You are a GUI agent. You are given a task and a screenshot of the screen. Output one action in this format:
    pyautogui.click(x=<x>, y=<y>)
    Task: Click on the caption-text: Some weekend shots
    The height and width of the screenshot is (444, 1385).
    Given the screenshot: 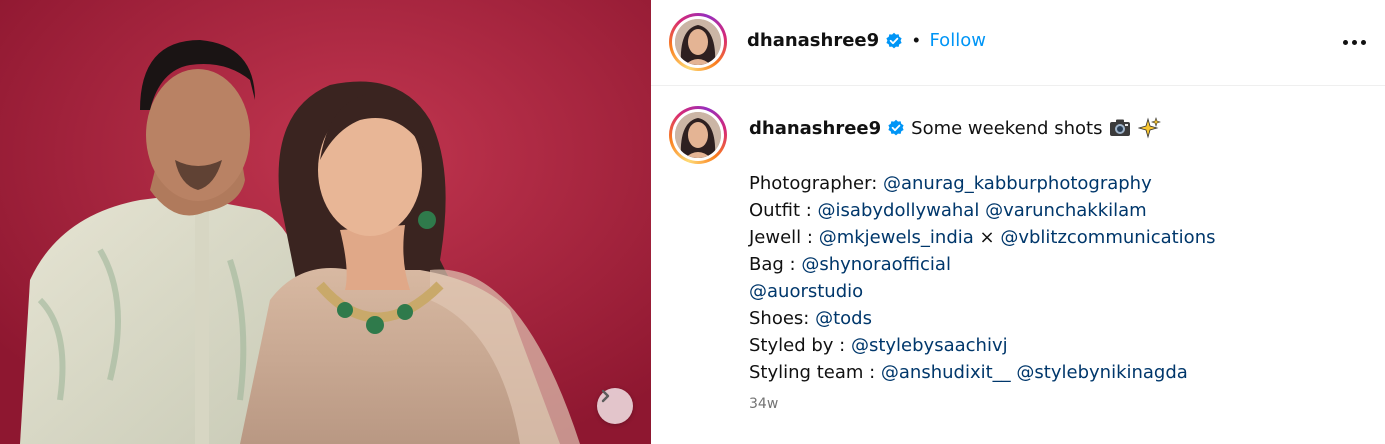 What is the action you would take?
    pyautogui.click(x=1007, y=128)
    